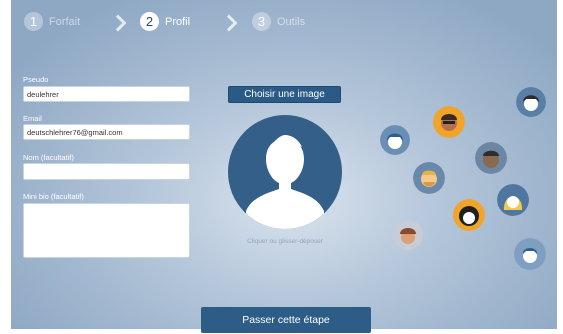  Describe the element at coordinates (285, 241) in the screenshot. I see `drop-hint: Cliquer ou glisser-déposer` at that location.